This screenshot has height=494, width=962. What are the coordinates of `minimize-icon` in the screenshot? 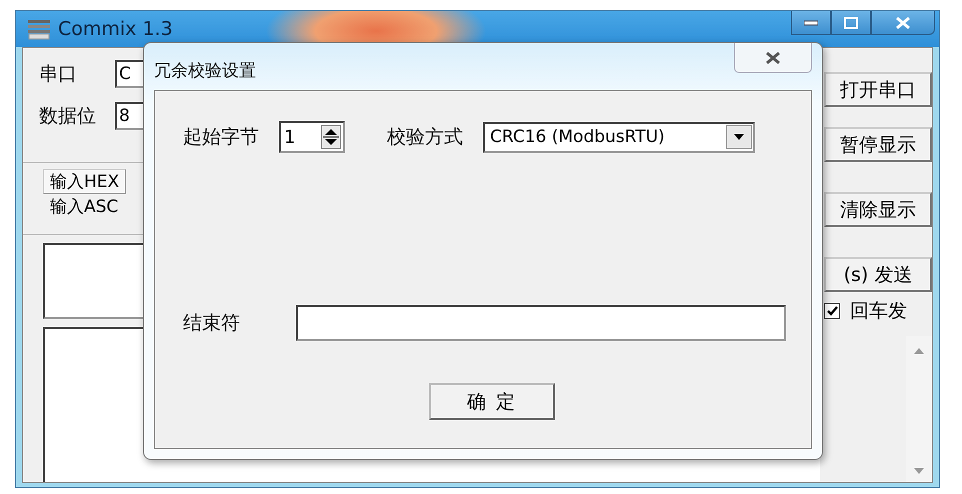 It's located at (811, 23).